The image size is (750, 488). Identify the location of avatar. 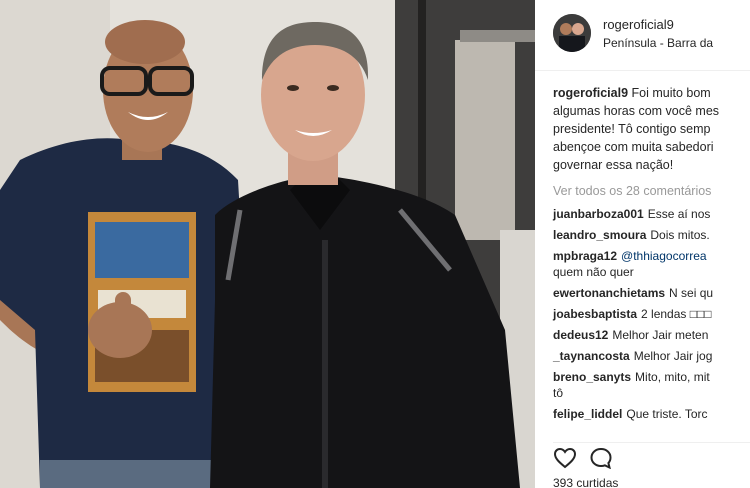
(572, 33).